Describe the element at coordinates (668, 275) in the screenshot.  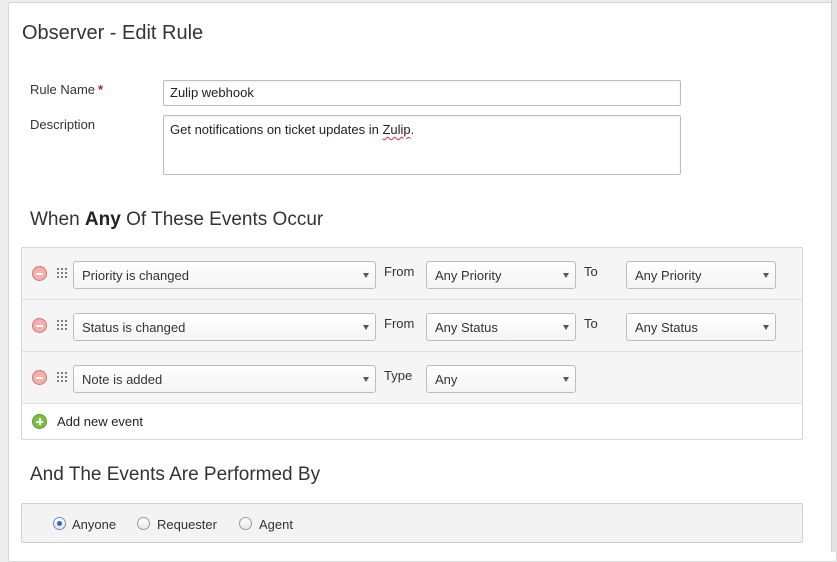
I see `to-priority-value: Any Priority` at that location.